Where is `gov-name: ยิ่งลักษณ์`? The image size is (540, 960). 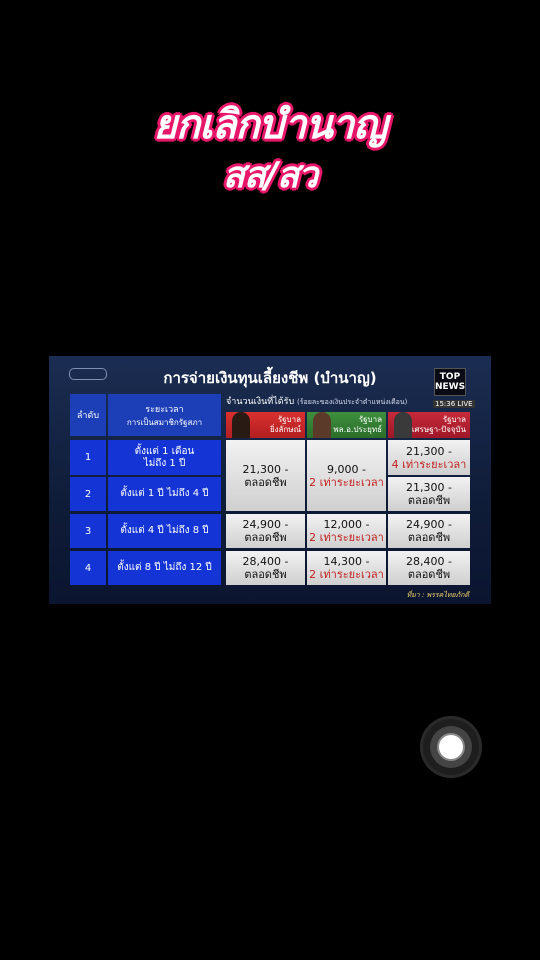 gov-name: ยิ่งลักษณ์ is located at coordinates (285, 429).